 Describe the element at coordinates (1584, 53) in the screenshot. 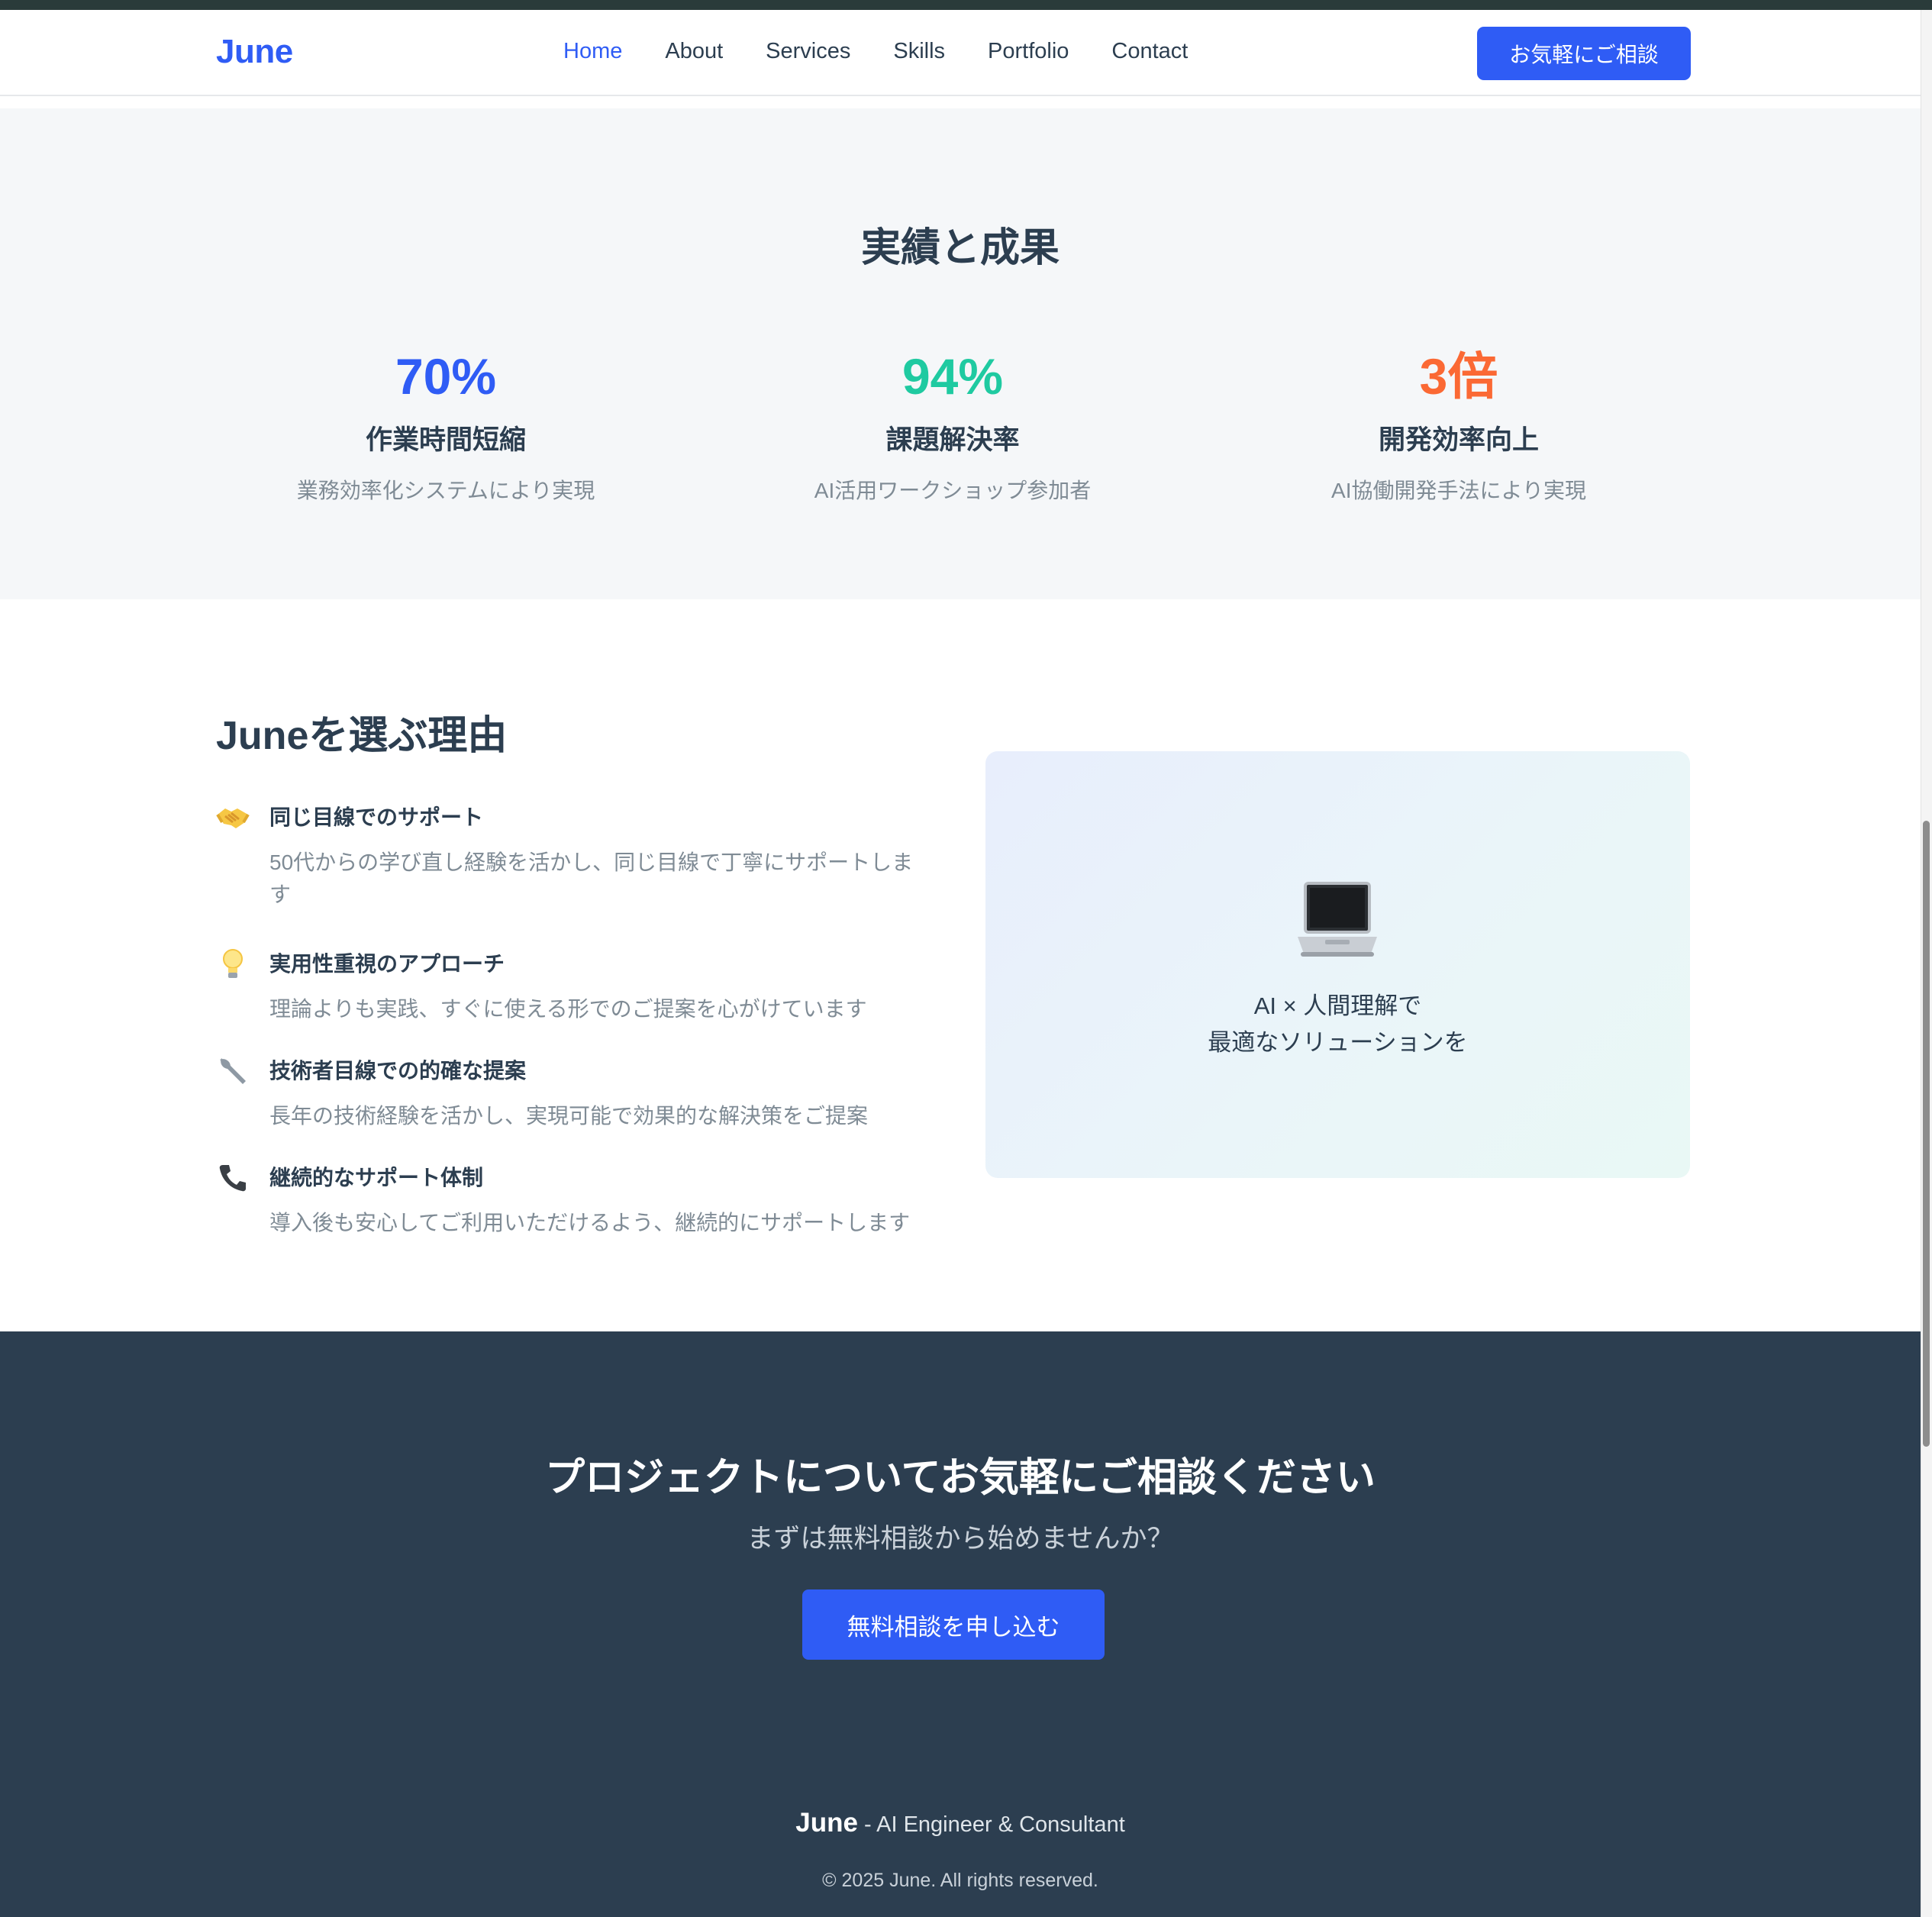

I see `header-consult-button: お気軽にご相談` at that location.